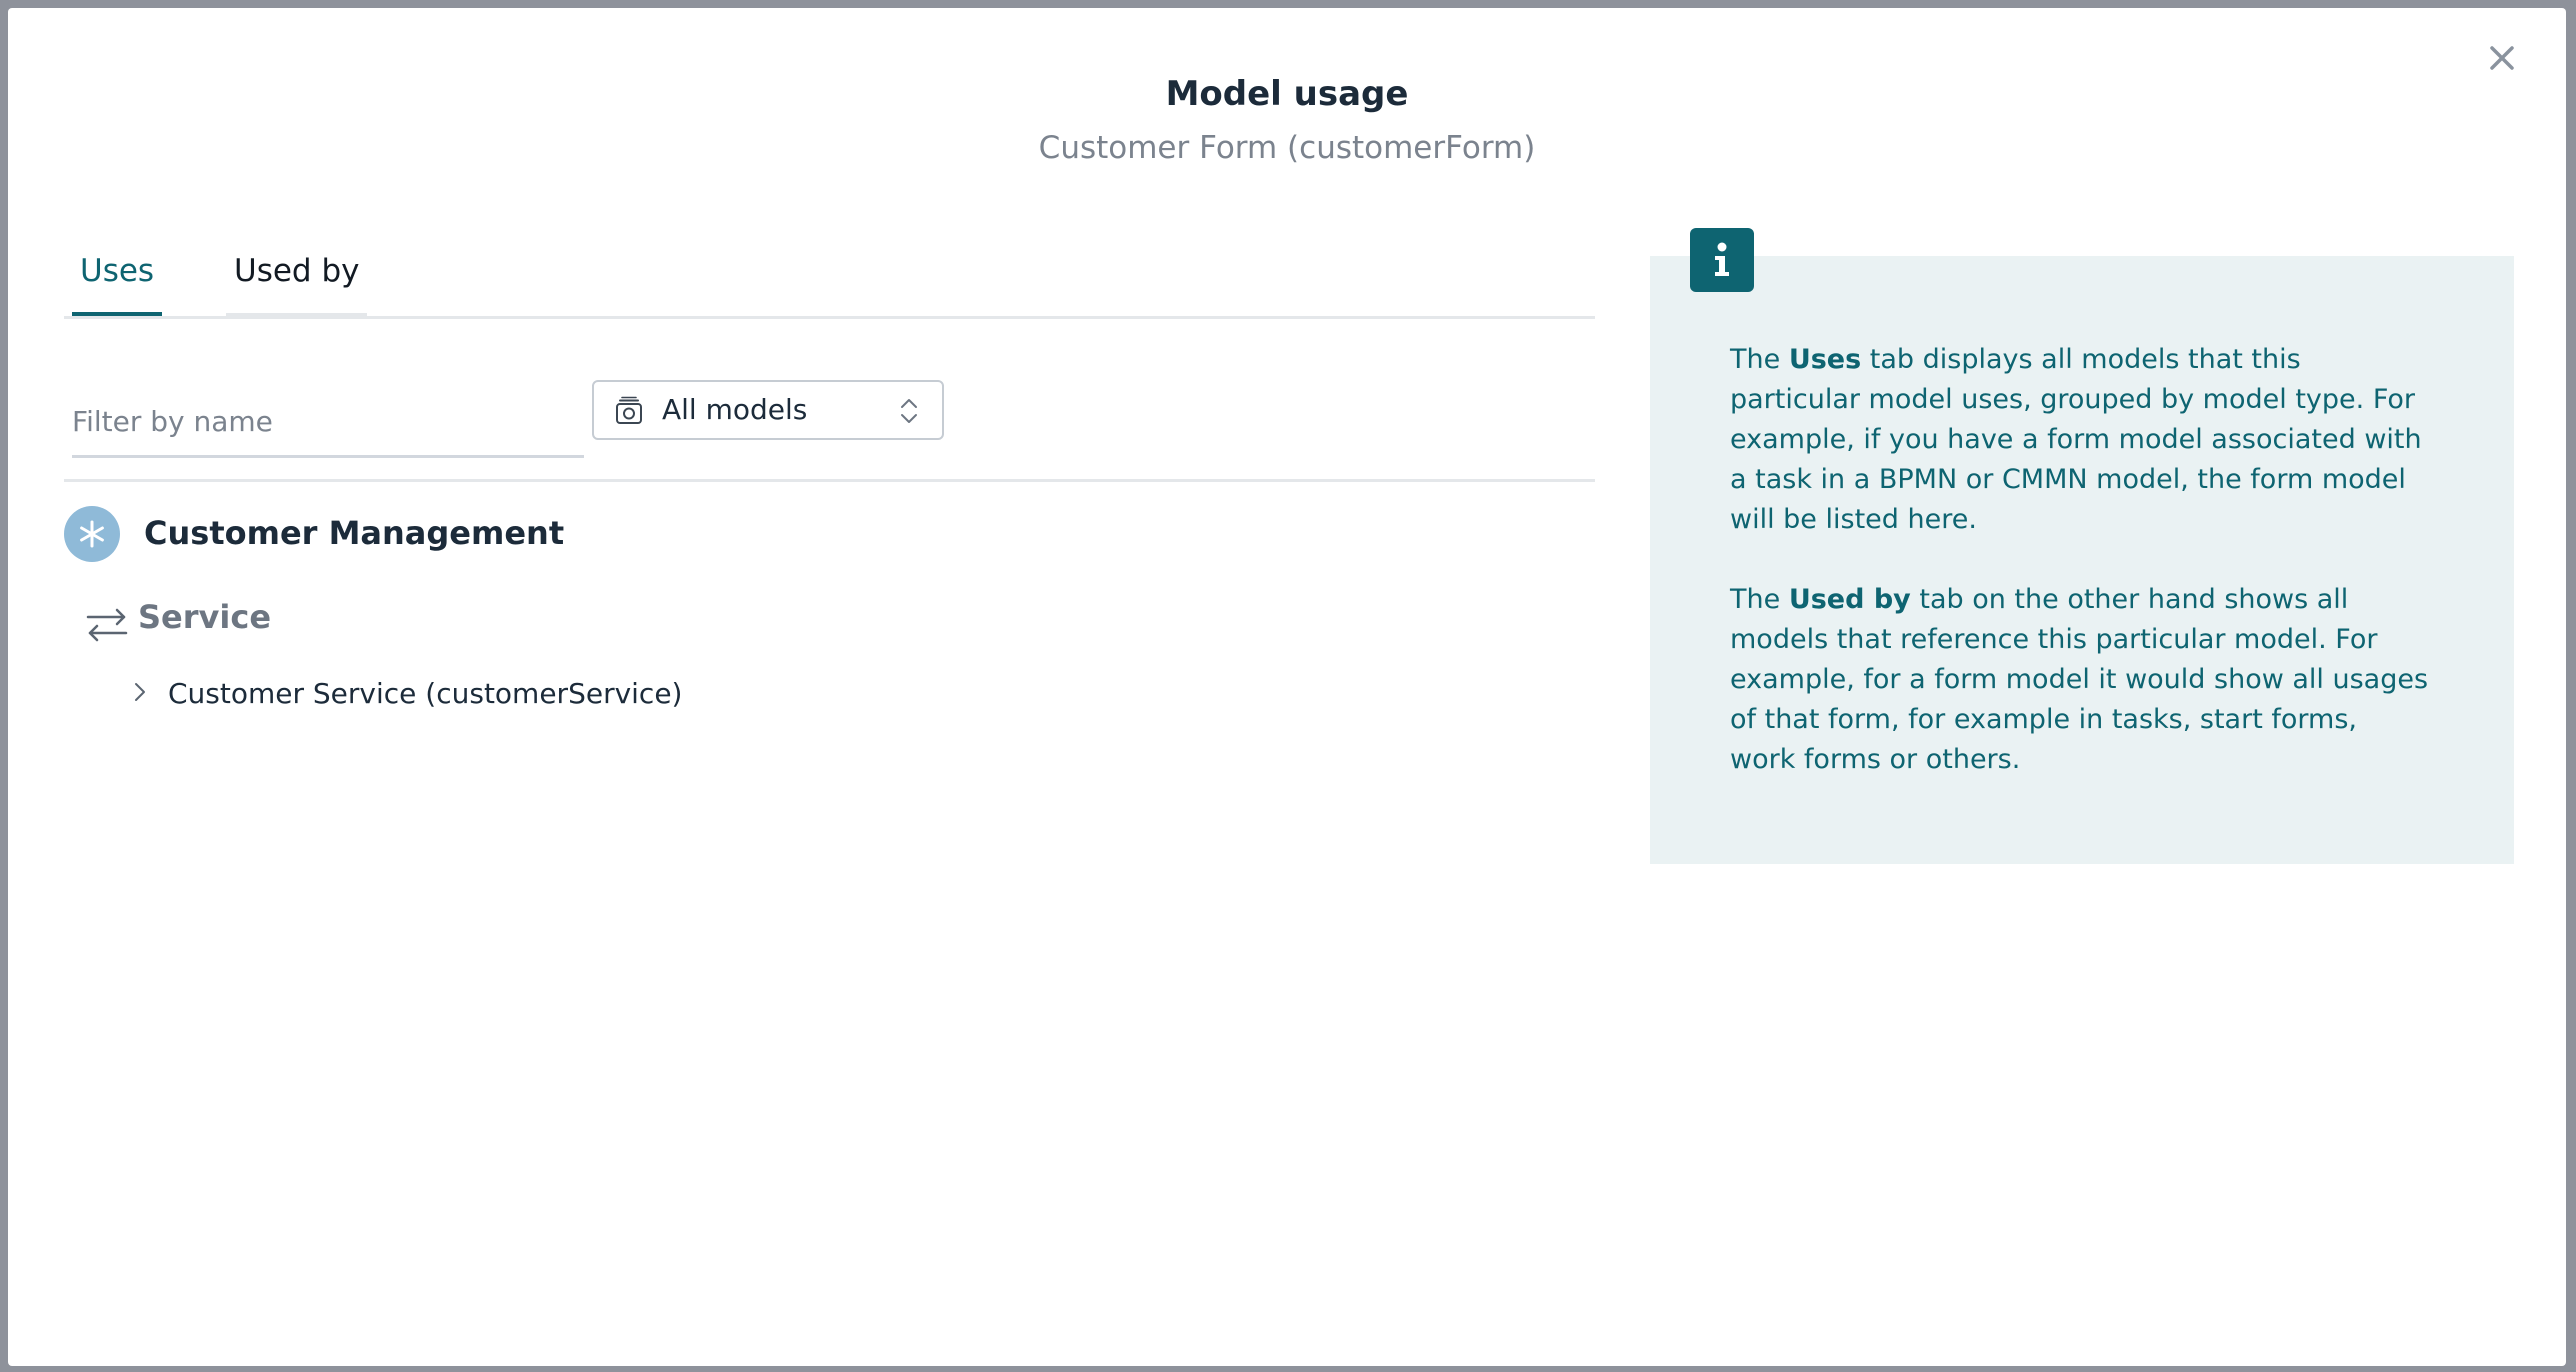  I want to click on info-icon, so click(1722, 260).